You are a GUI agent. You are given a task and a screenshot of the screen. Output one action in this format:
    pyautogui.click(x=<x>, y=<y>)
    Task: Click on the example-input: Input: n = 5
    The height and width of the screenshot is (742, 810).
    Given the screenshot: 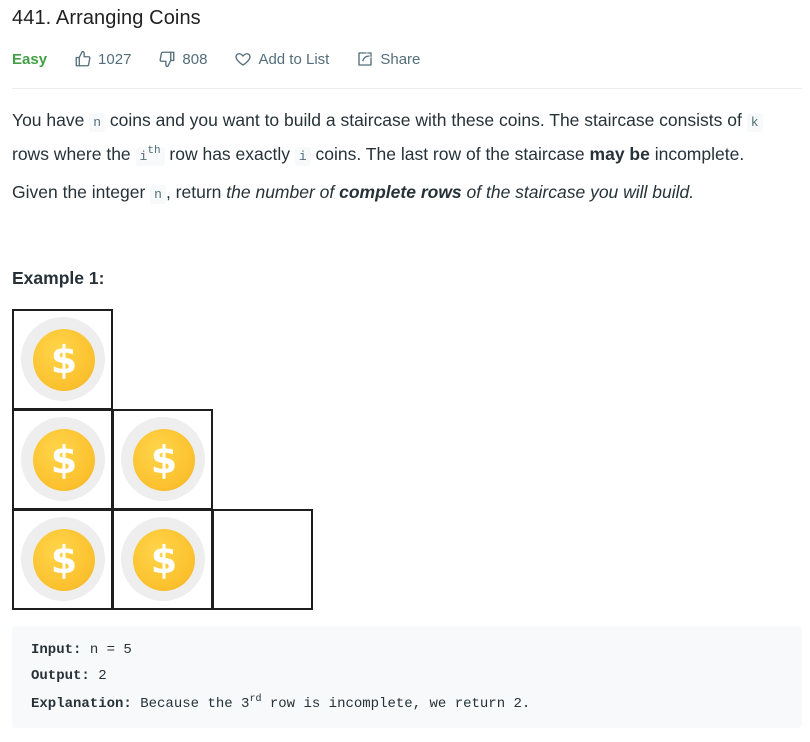 What is the action you would take?
    pyautogui.click(x=81, y=650)
    